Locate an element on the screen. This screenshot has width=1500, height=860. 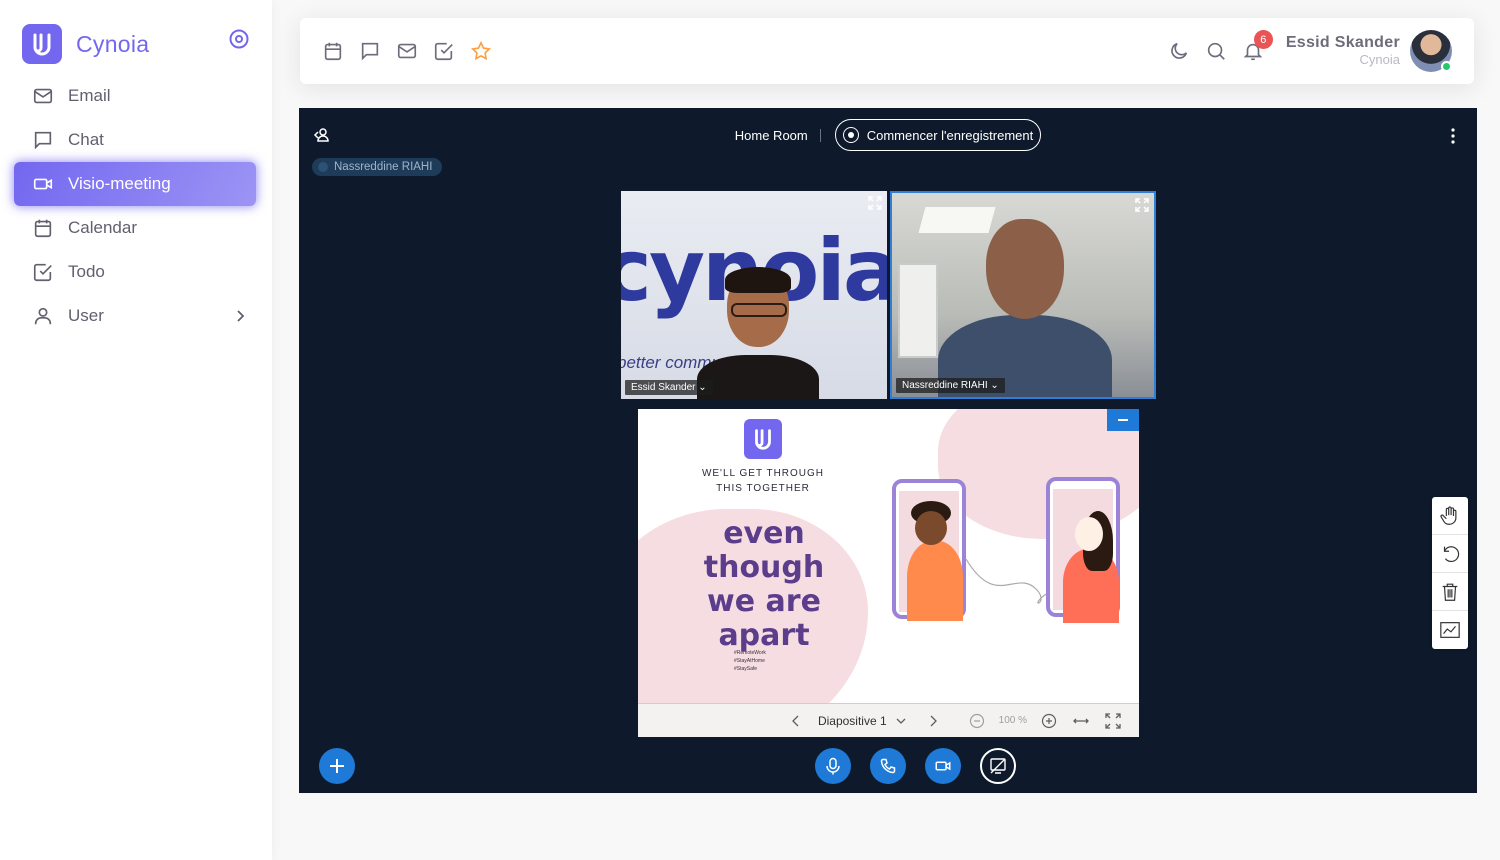
sidebar-item-label: Chat is located at coordinates (86, 139).